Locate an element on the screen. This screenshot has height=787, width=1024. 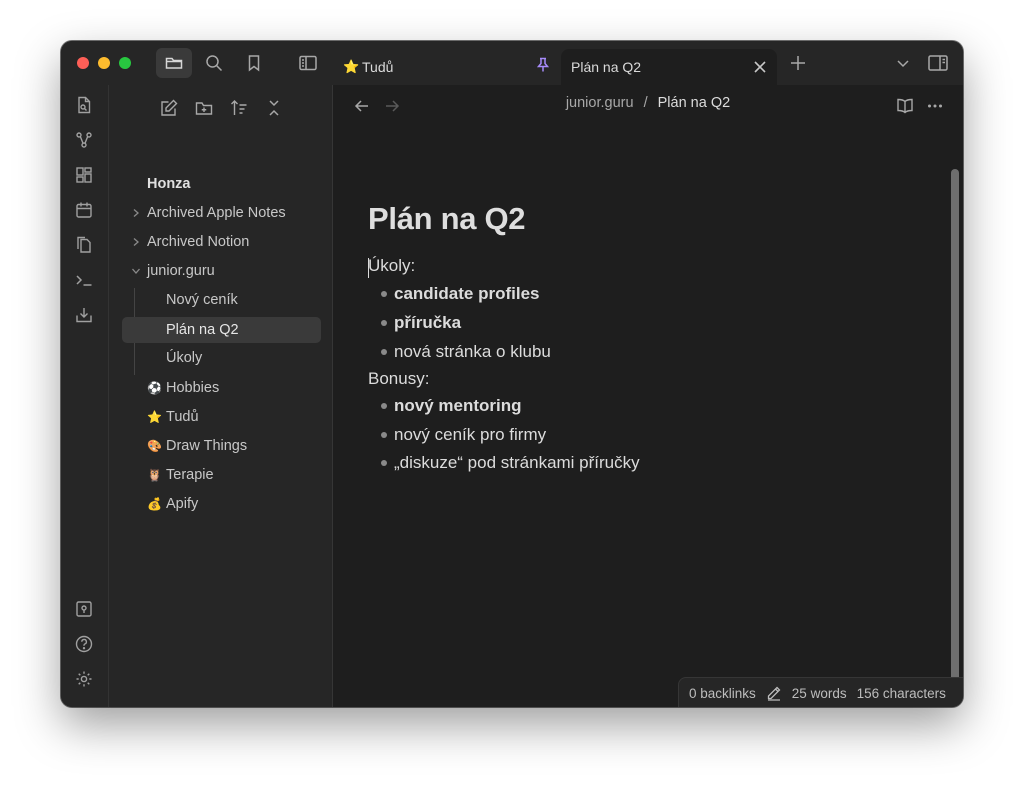
open-command-palette-button is located at coordinates (84, 280).